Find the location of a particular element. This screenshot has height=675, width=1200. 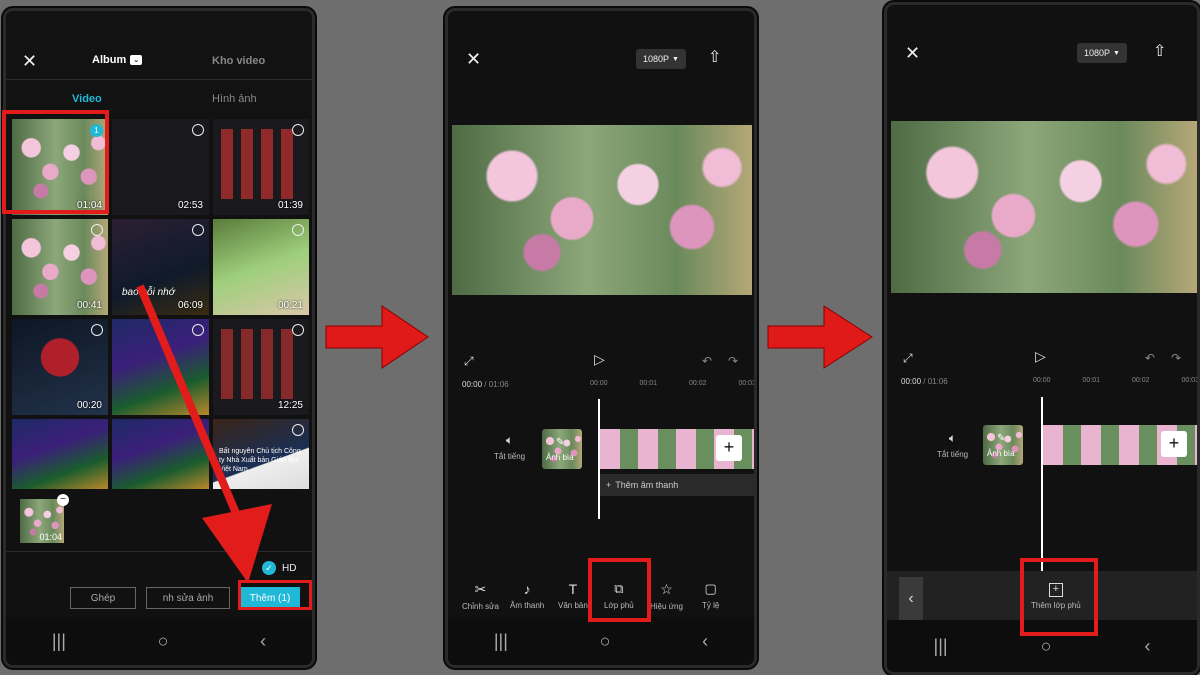

tool-effects: ☆ Hiệu ứng is located at coordinates (666, 596).